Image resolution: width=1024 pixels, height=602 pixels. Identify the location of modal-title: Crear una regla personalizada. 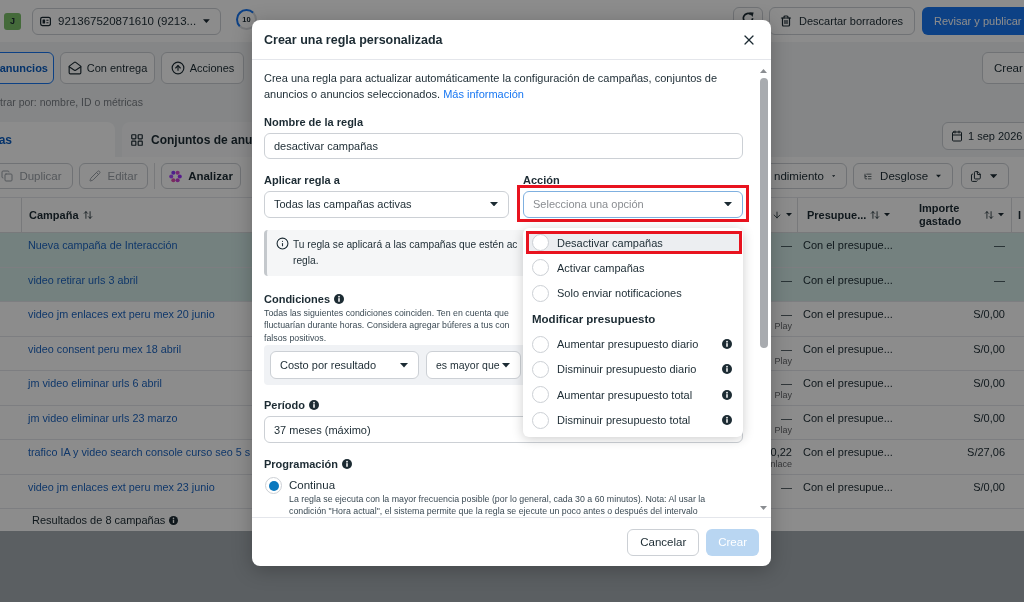
(353, 39).